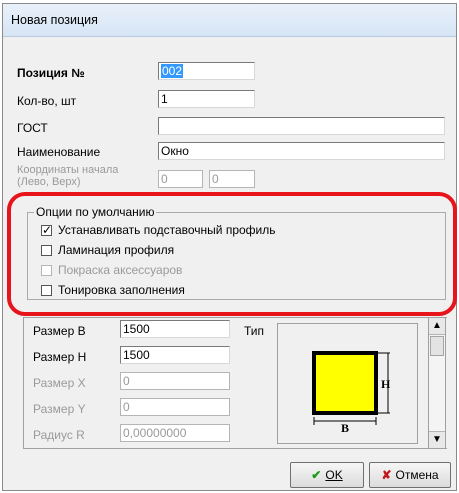 The height and width of the screenshot is (493, 459). What do you see at coordinates (59, 435) in the screenshot?
I see `radius-label: Радиус R` at bounding box center [59, 435].